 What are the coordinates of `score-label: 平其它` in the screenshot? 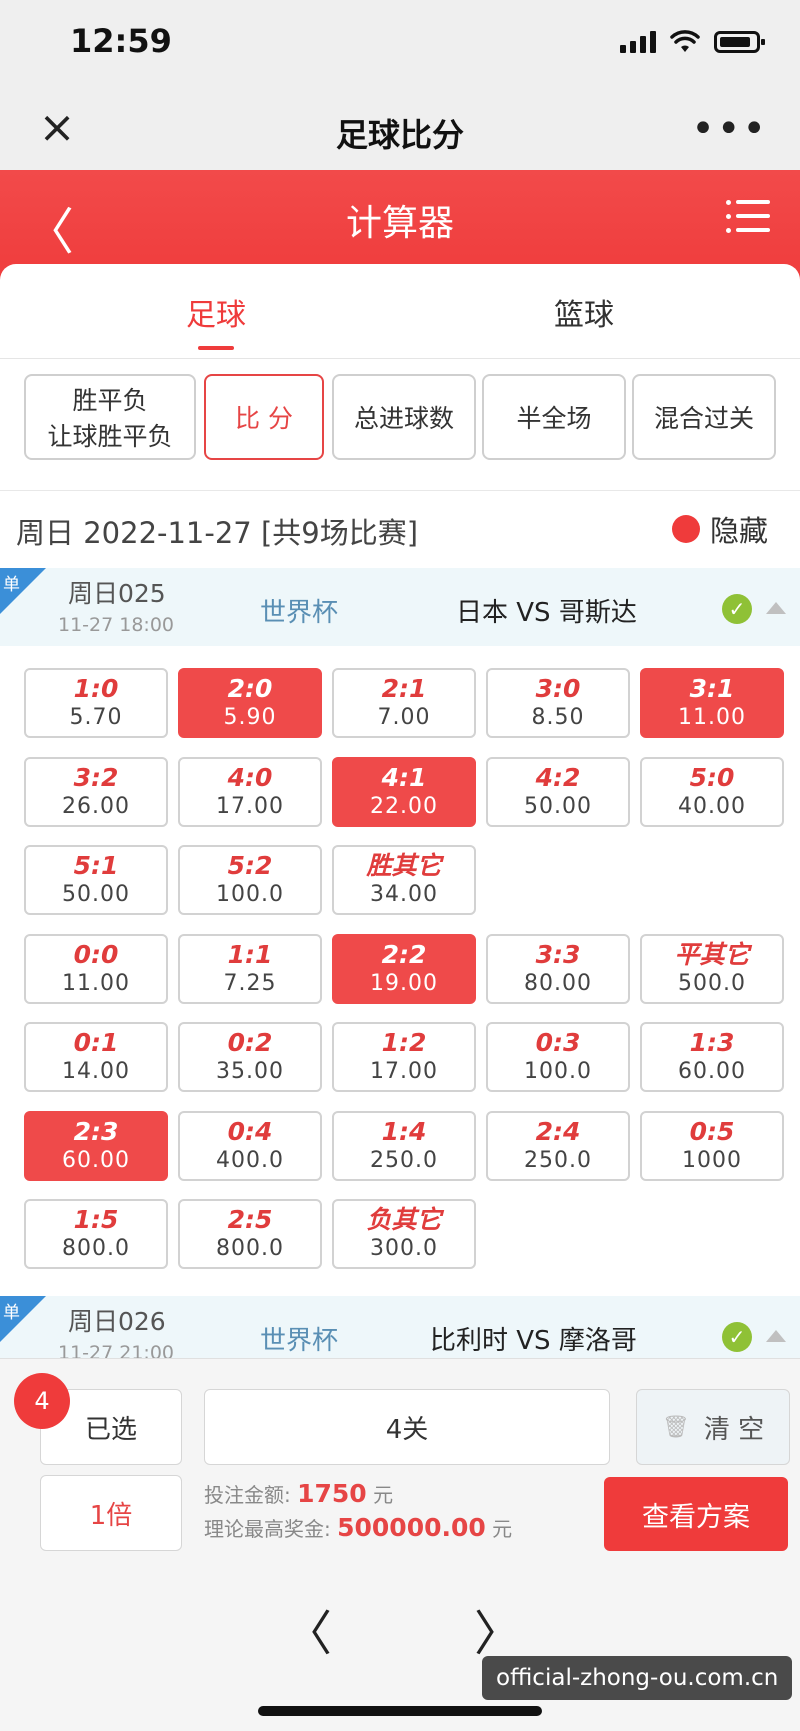 It's located at (712, 954).